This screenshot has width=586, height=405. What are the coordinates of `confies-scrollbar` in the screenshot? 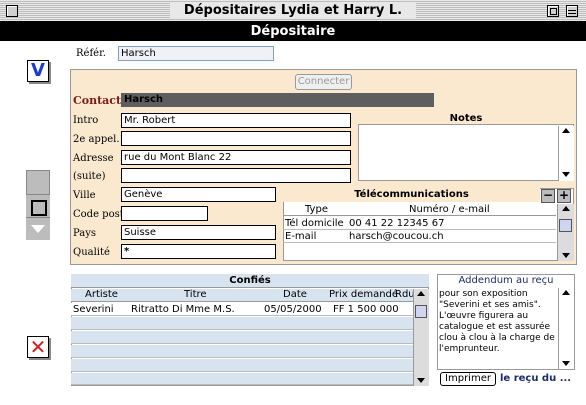 It's located at (421, 337).